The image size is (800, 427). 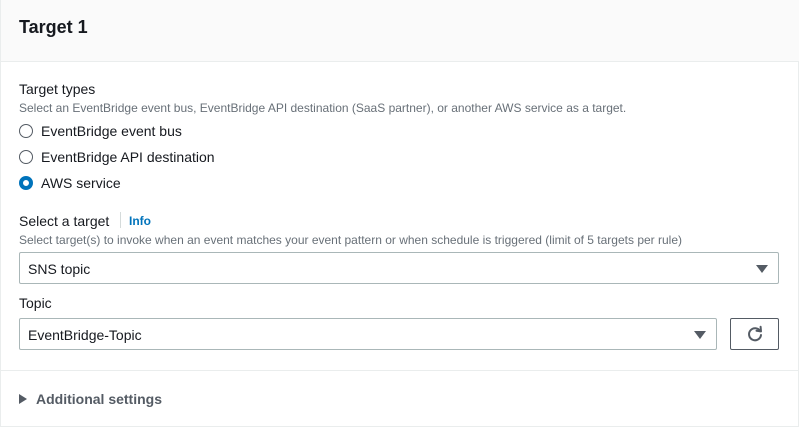 I want to click on info-separator, so click(x=120, y=220).